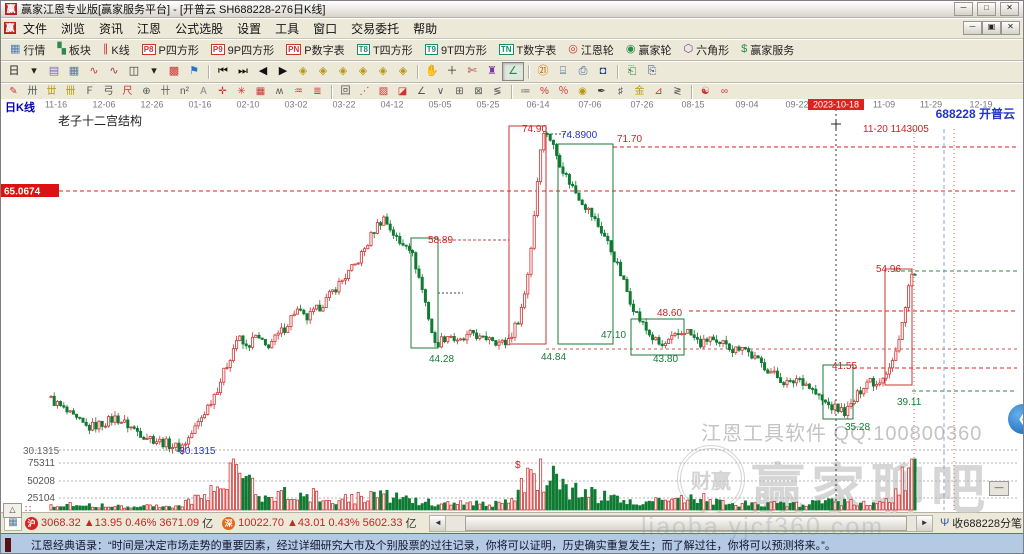  Describe the element at coordinates (249, 28) in the screenshot. I see `menu-settings: 设置` at that location.